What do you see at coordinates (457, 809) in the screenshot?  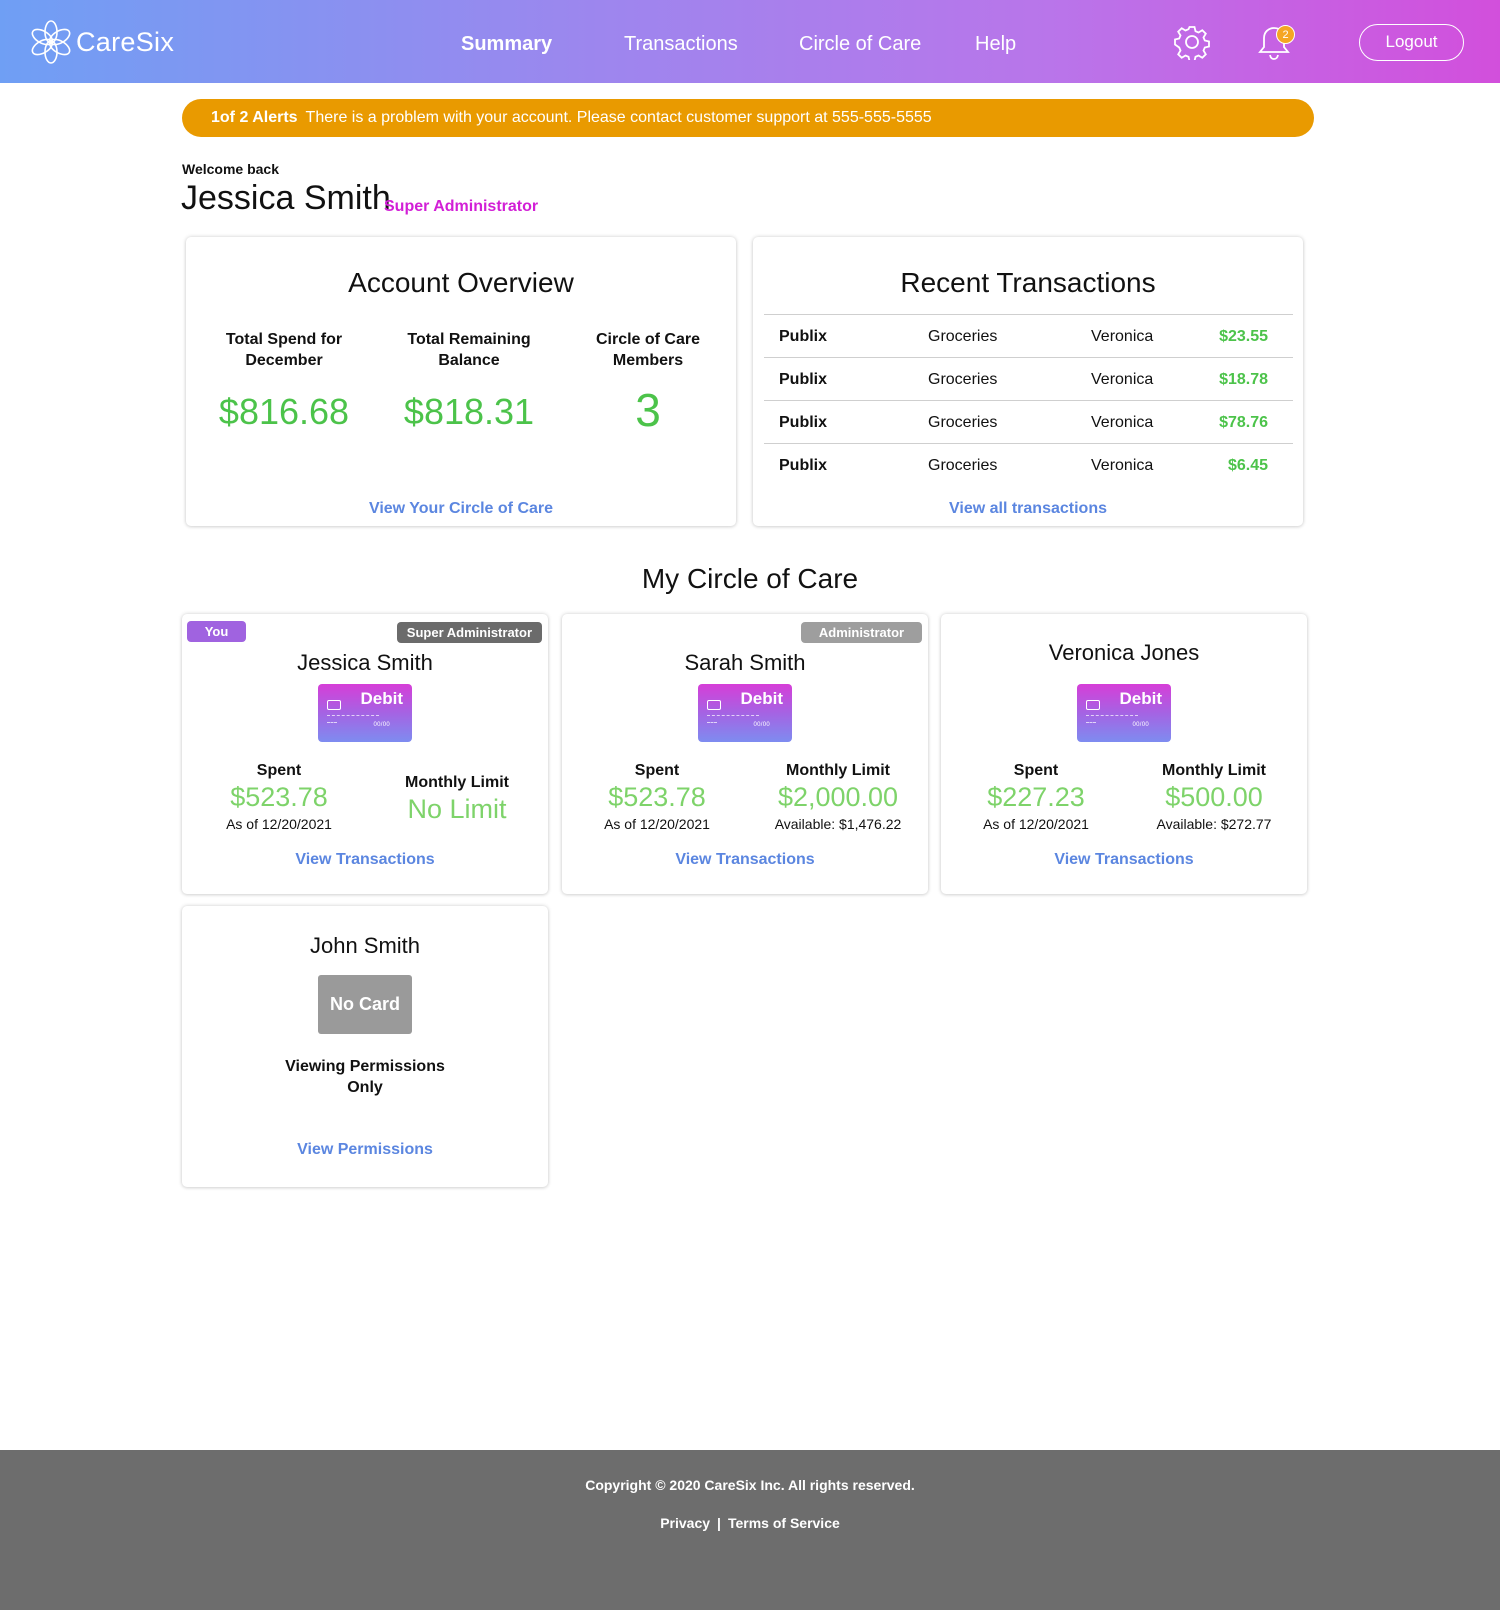 I see `limit-value: No Limit` at bounding box center [457, 809].